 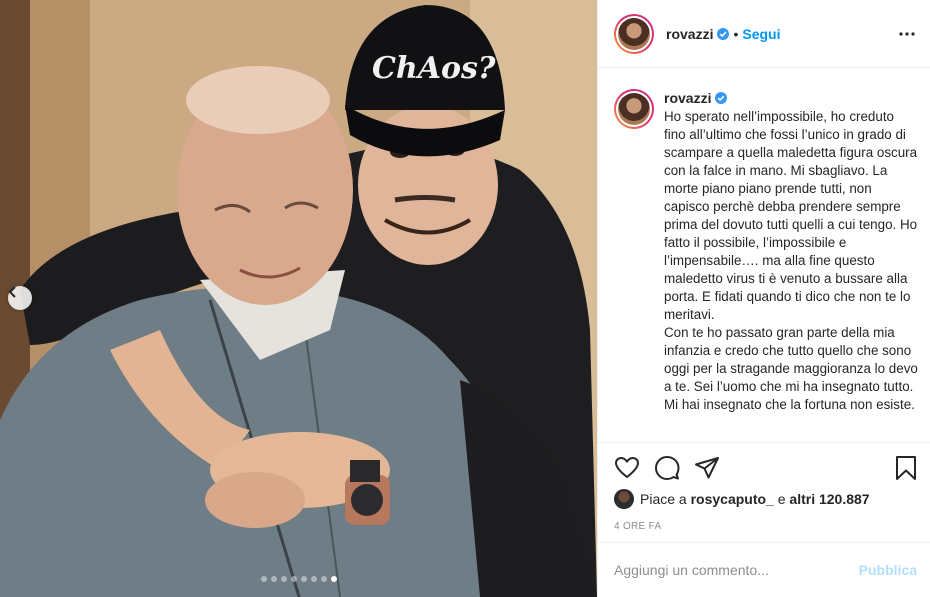 I want to click on likes-count-link: altri 120.887, so click(x=829, y=499).